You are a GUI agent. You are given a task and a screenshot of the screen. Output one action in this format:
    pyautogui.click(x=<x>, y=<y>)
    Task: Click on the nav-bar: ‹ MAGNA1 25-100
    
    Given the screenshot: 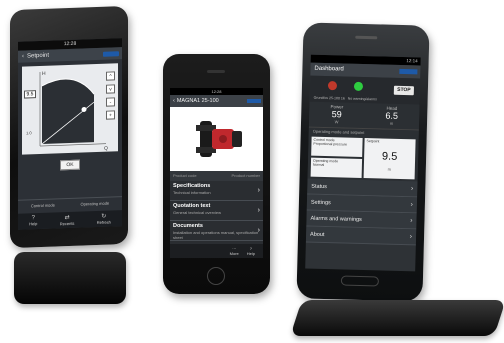 What is the action you would take?
    pyautogui.click(x=216, y=101)
    